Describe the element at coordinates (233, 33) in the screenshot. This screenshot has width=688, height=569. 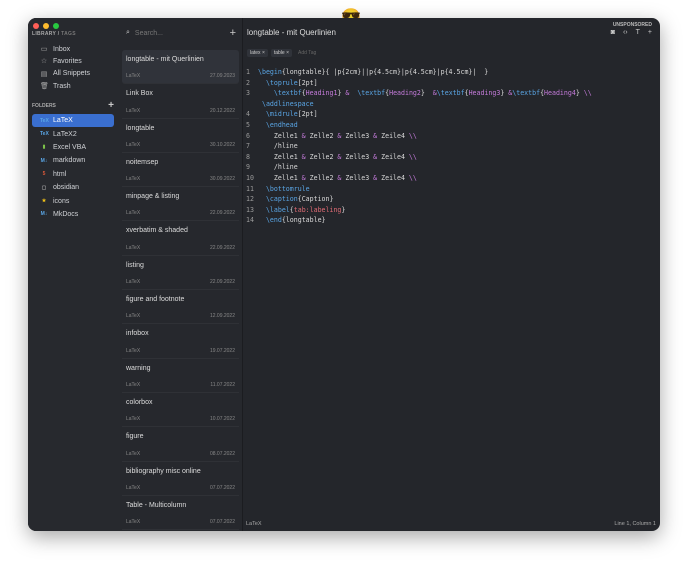
I see `add-snippet-button: +` at that location.